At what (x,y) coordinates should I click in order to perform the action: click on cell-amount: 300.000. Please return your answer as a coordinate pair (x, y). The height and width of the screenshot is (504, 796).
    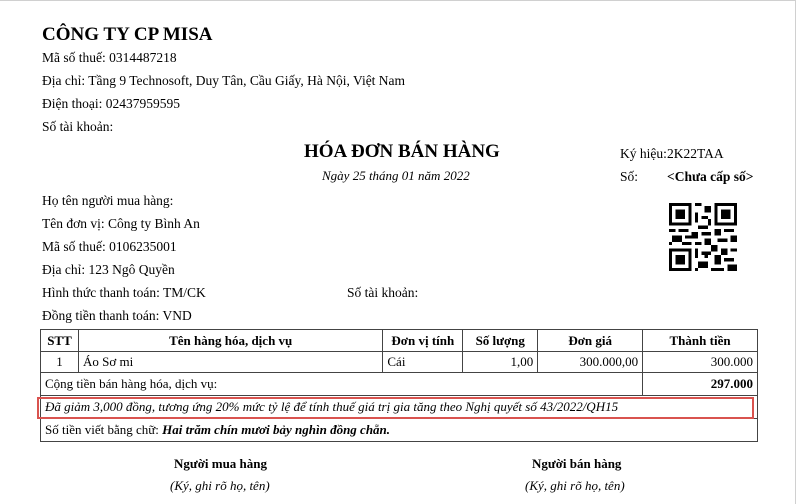
    Looking at the image, I should click on (700, 362).